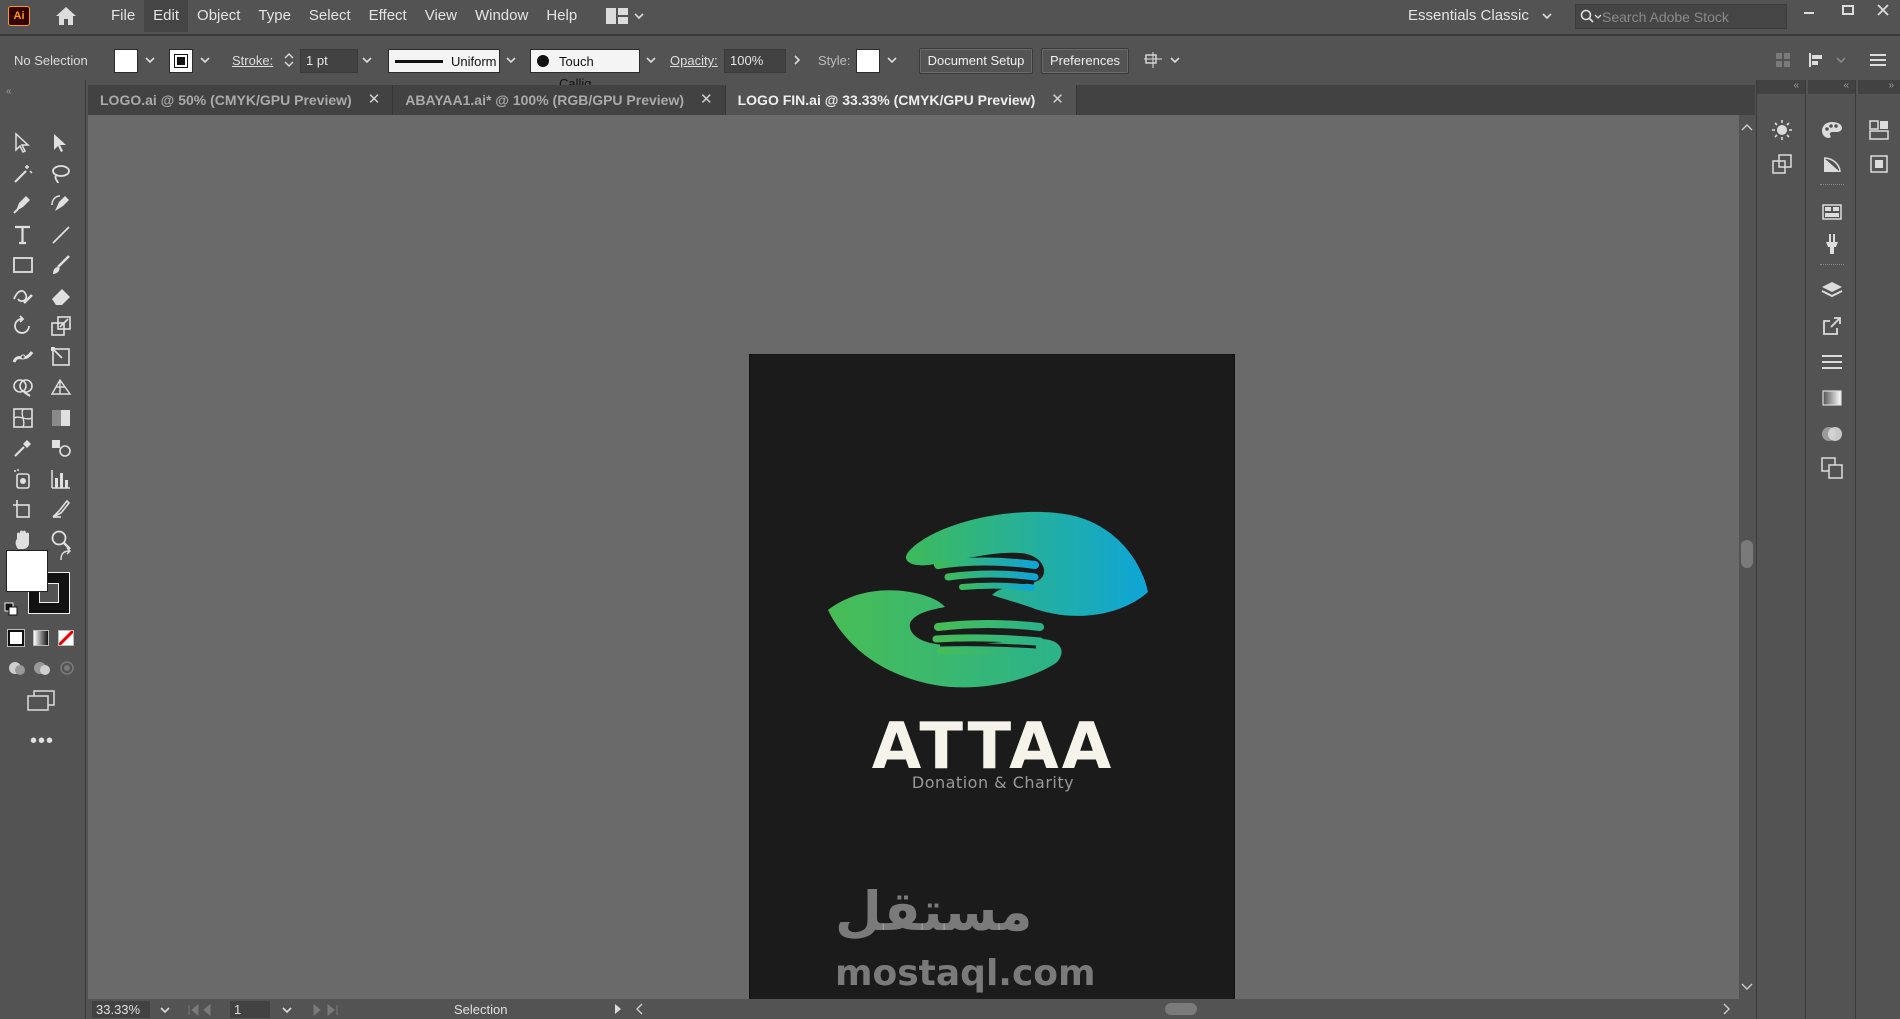 Image resolution: width=1900 pixels, height=1019 pixels. Describe the element at coordinates (61, 418) in the screenshot. I see `gradient-tool-icon` at that location.